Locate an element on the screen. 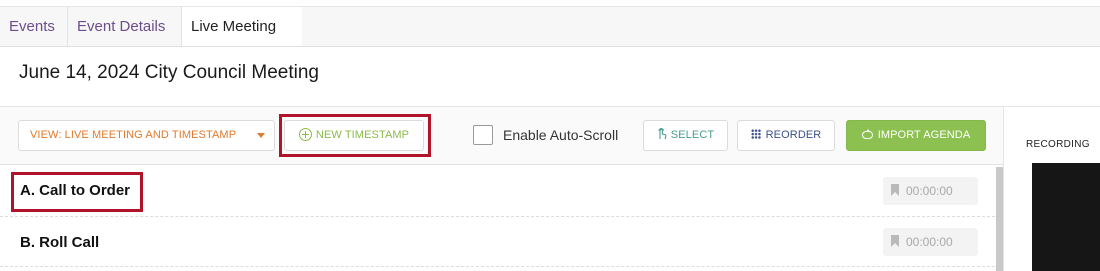  page-title: June 14, 2024 City Council Meeting is located at coordinates (169, 72).